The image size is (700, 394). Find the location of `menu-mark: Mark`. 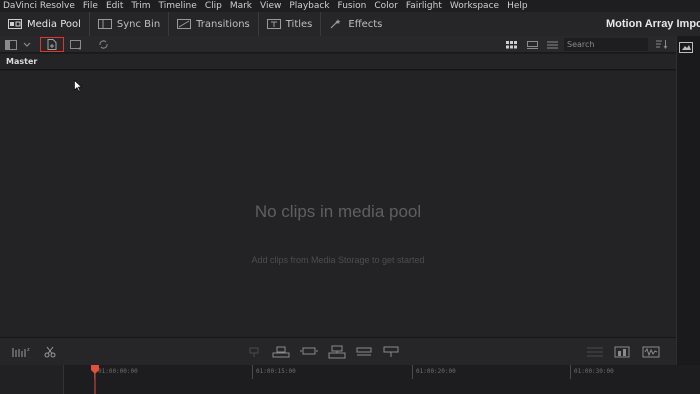

menu-mark: Mark is located at coordinates (241, 6).